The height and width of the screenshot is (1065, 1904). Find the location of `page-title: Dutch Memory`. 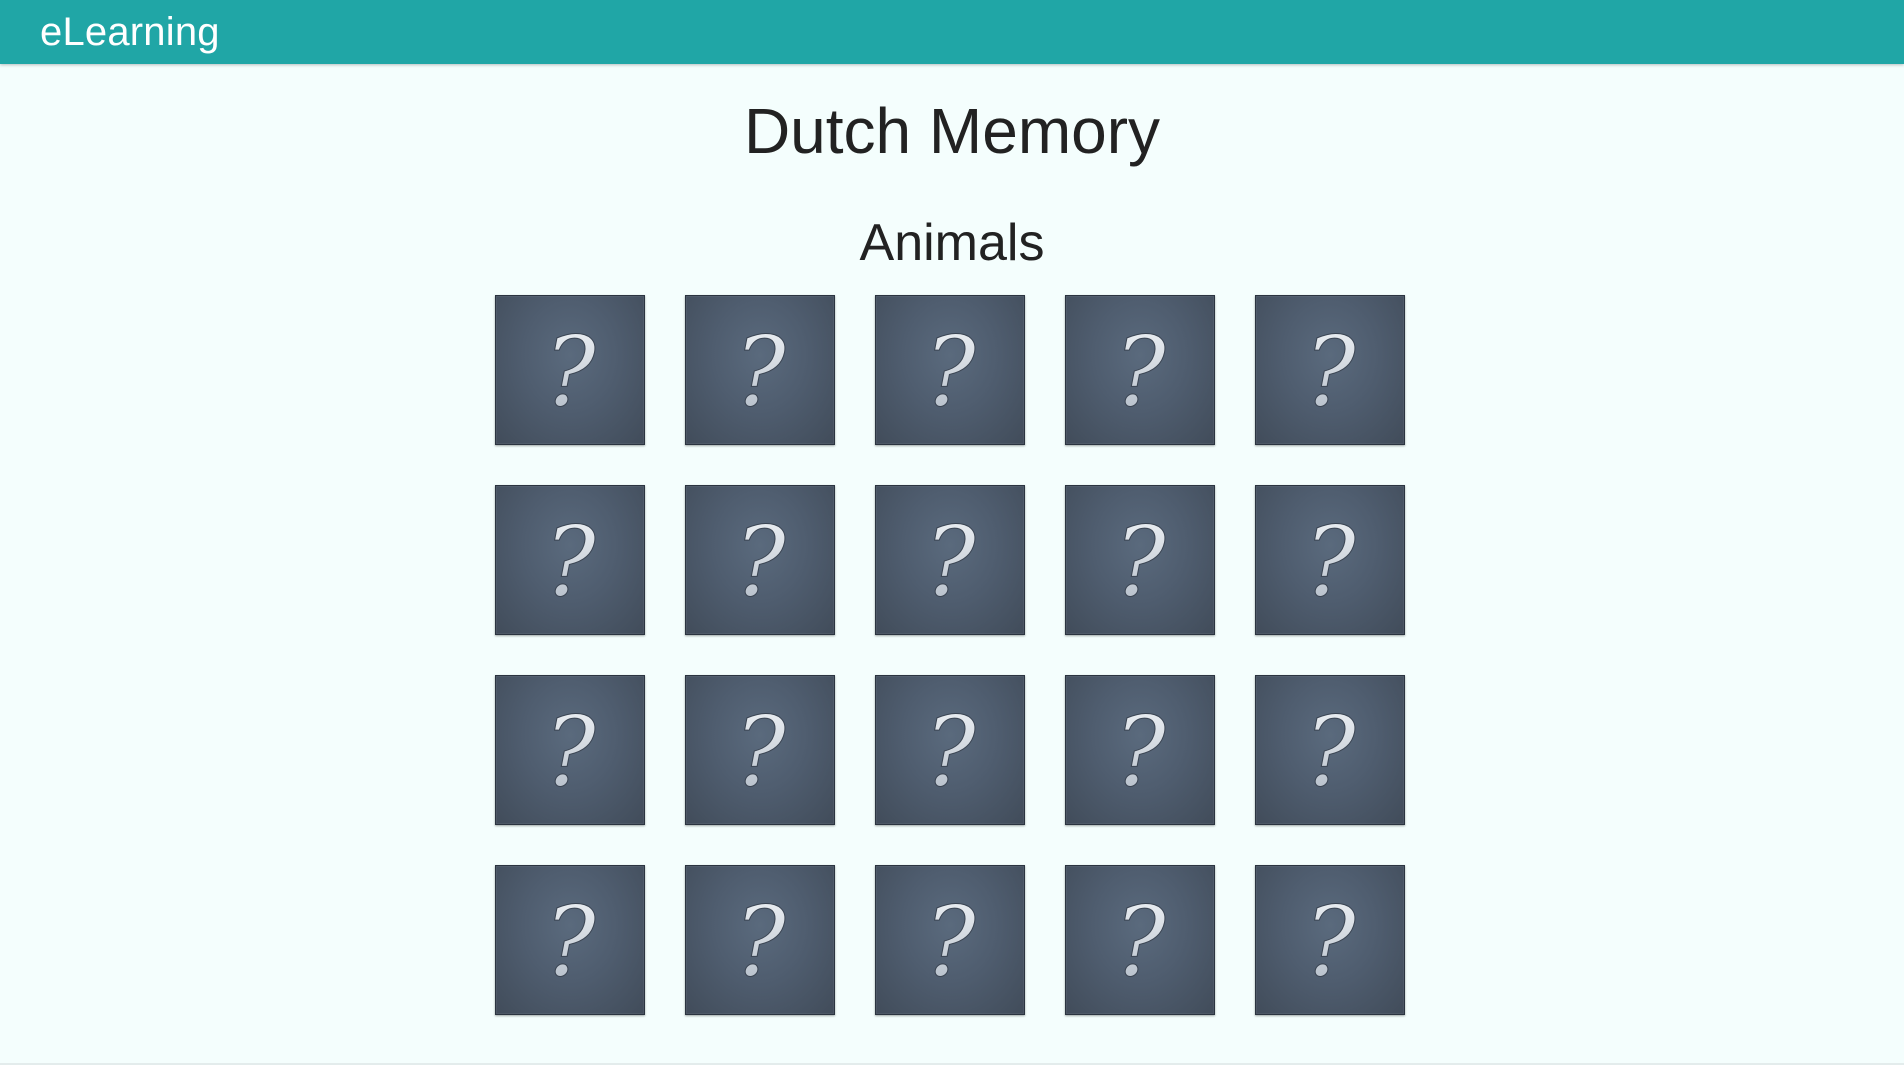

page-title: Dutch Memory is located at coordinates (952, 131).